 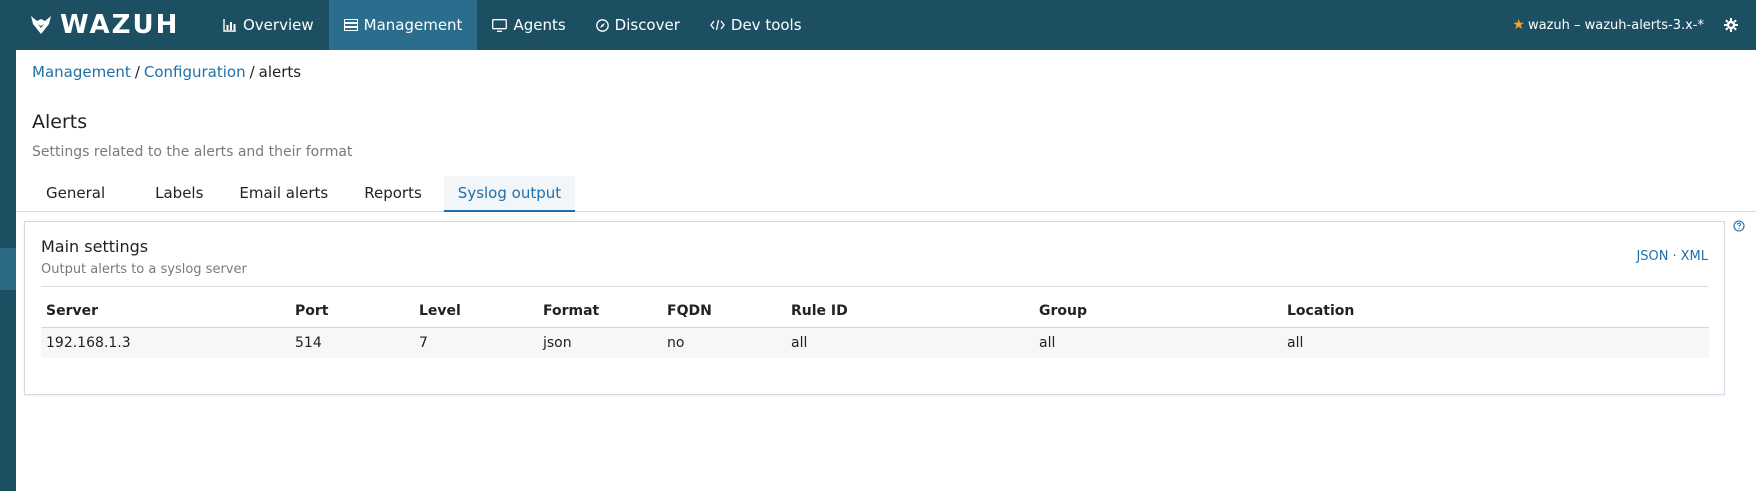 What do you see at coordinates (120, 25) in the screenshot?
I see `logo-text: WAZUH` at bounding box center [120, 25].